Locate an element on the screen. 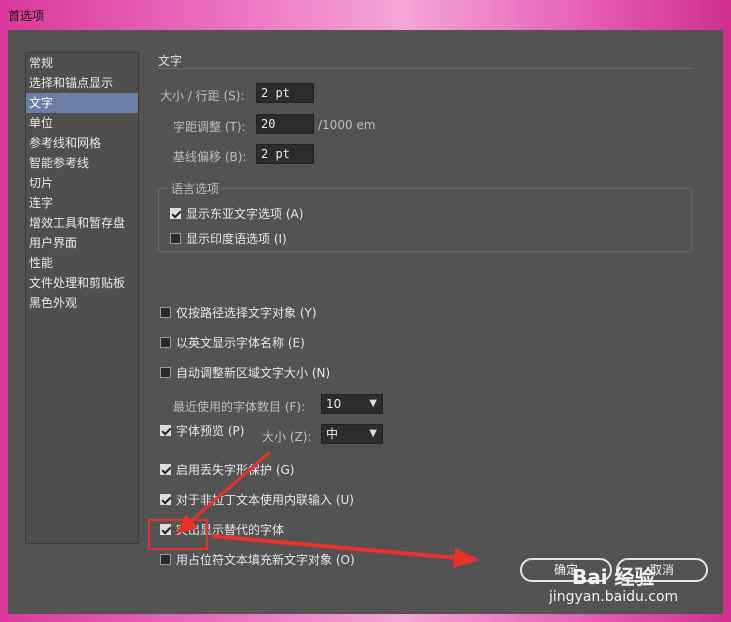  watermark-url: jingyan.baidu.com is located at coordinates (614, 597).